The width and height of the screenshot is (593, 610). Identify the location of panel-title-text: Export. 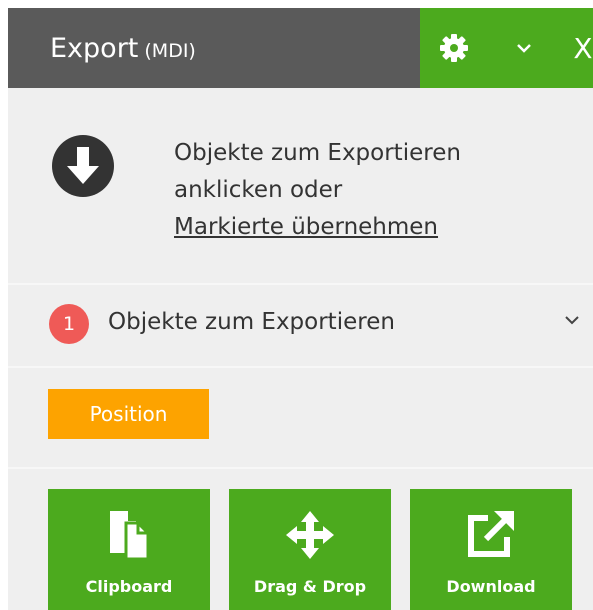
(94, 48).